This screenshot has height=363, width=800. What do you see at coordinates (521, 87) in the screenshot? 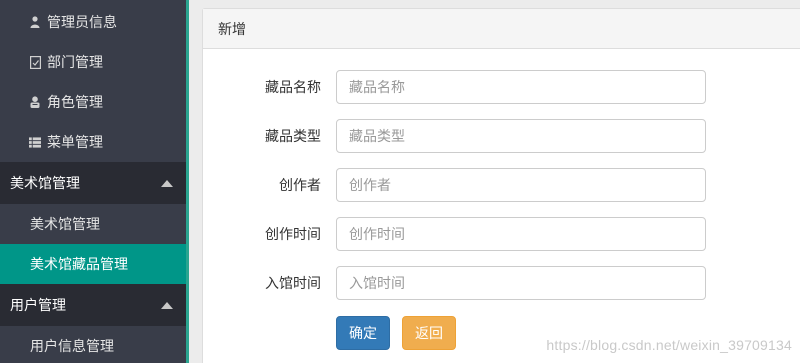
I see `collection-name-input` at bounding box center [521, 87].